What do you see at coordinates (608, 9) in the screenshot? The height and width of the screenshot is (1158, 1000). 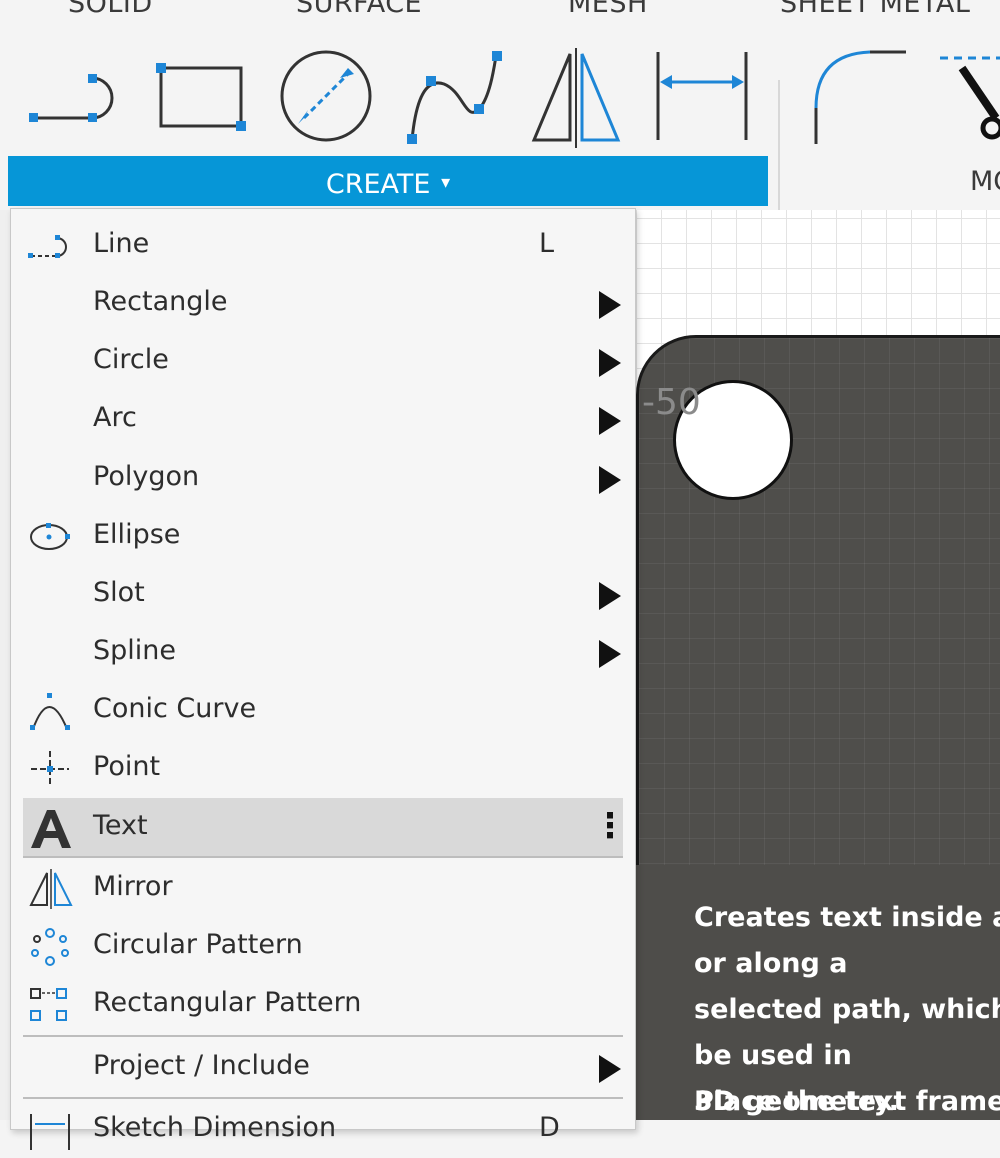 I see `tab-mesh: MESH` at bounding box center [608, 9].